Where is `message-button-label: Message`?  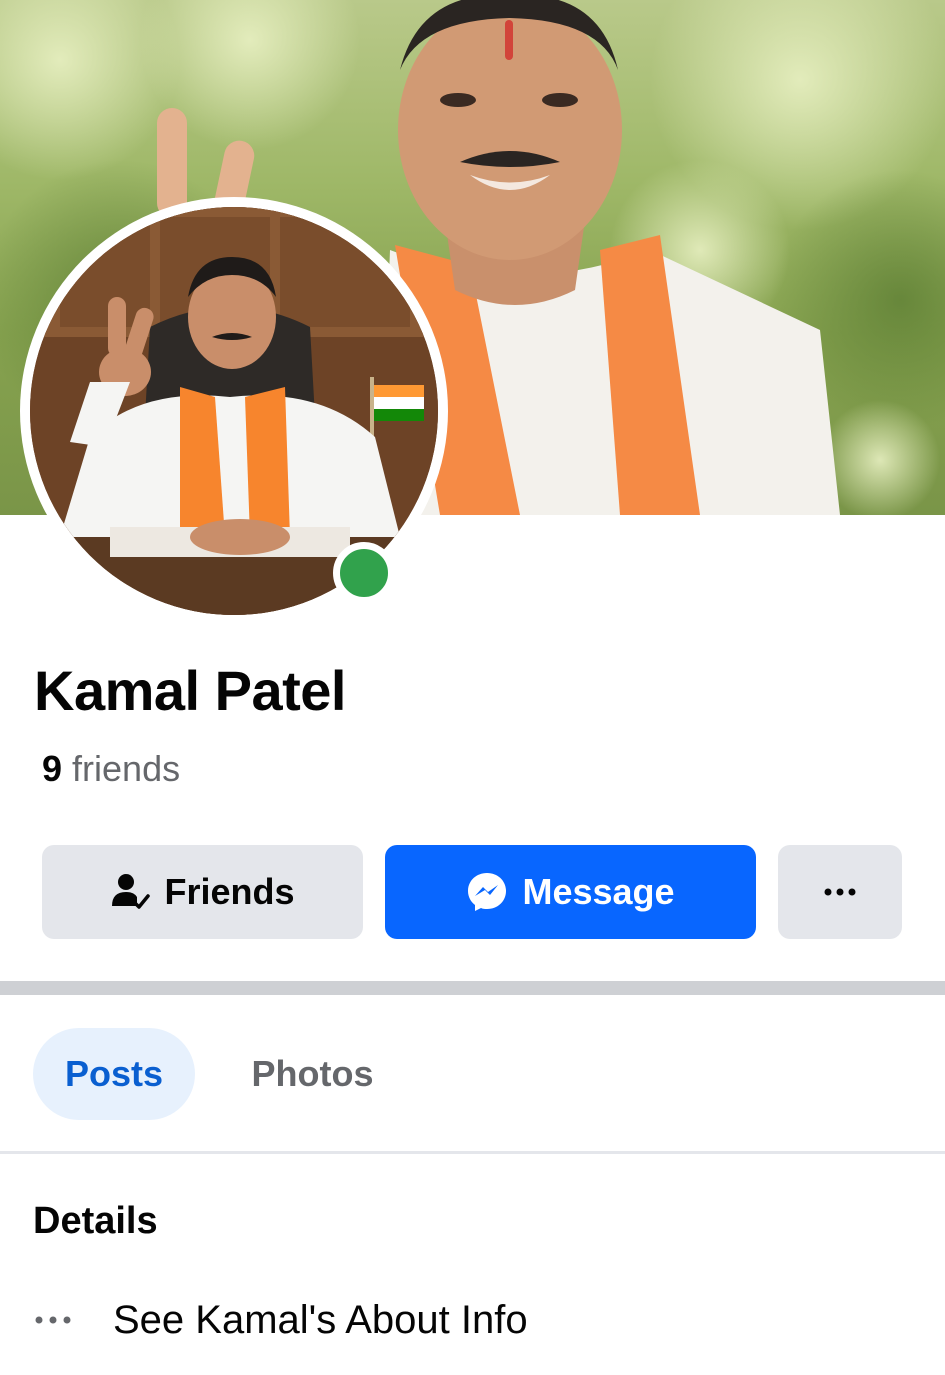
message-button-label: Message is located at coordinates (598, 891).